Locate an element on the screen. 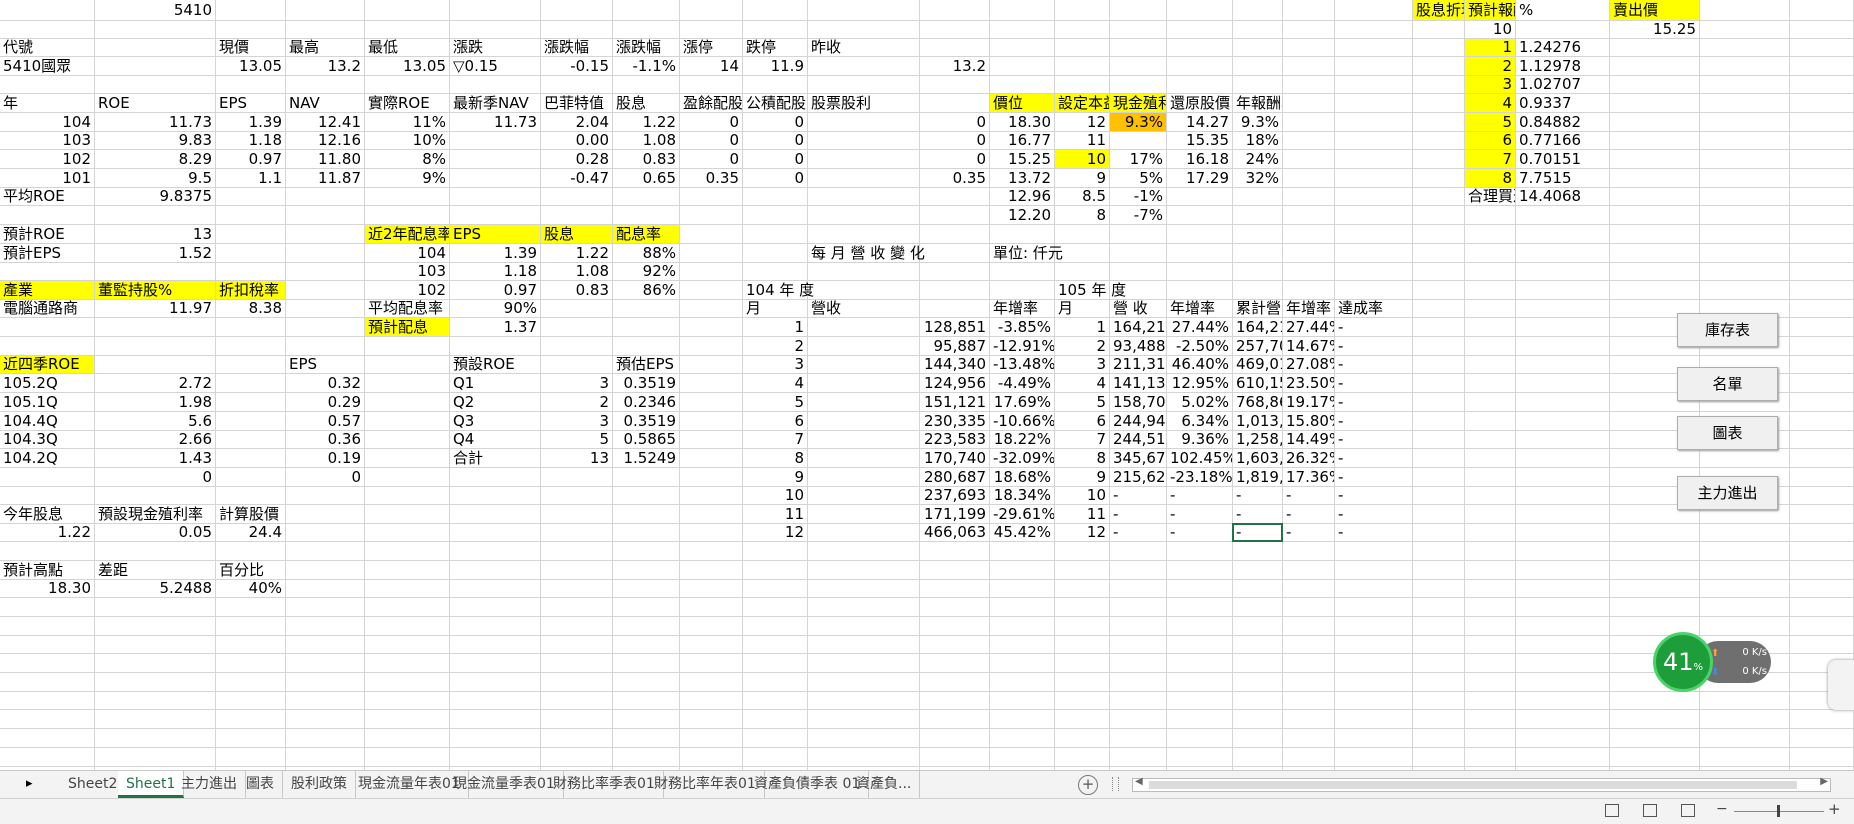 The height and width of the screenshot is (824, 1854). cell: 13 is located at coordinates (576, 458).